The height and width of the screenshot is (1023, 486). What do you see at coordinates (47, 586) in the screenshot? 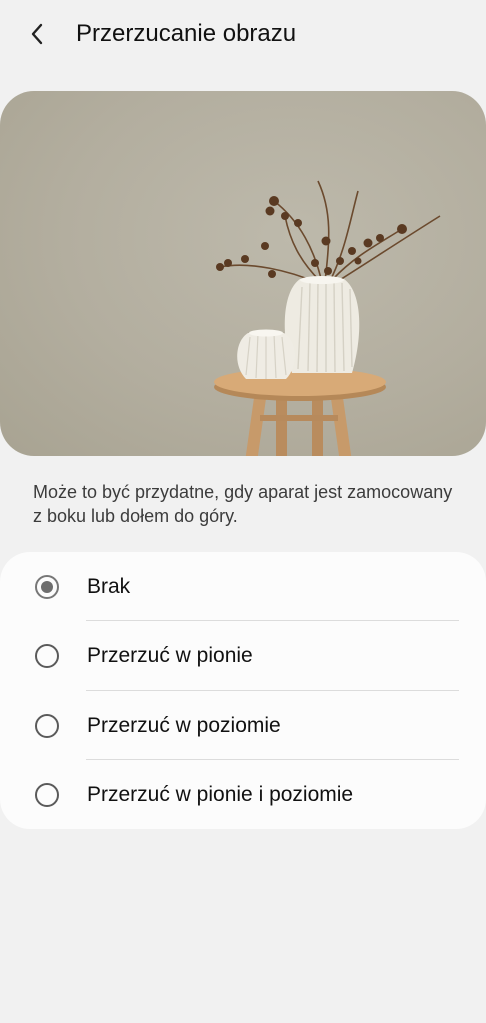
I see `radio-button-checked` at bounding box center [47, 586].